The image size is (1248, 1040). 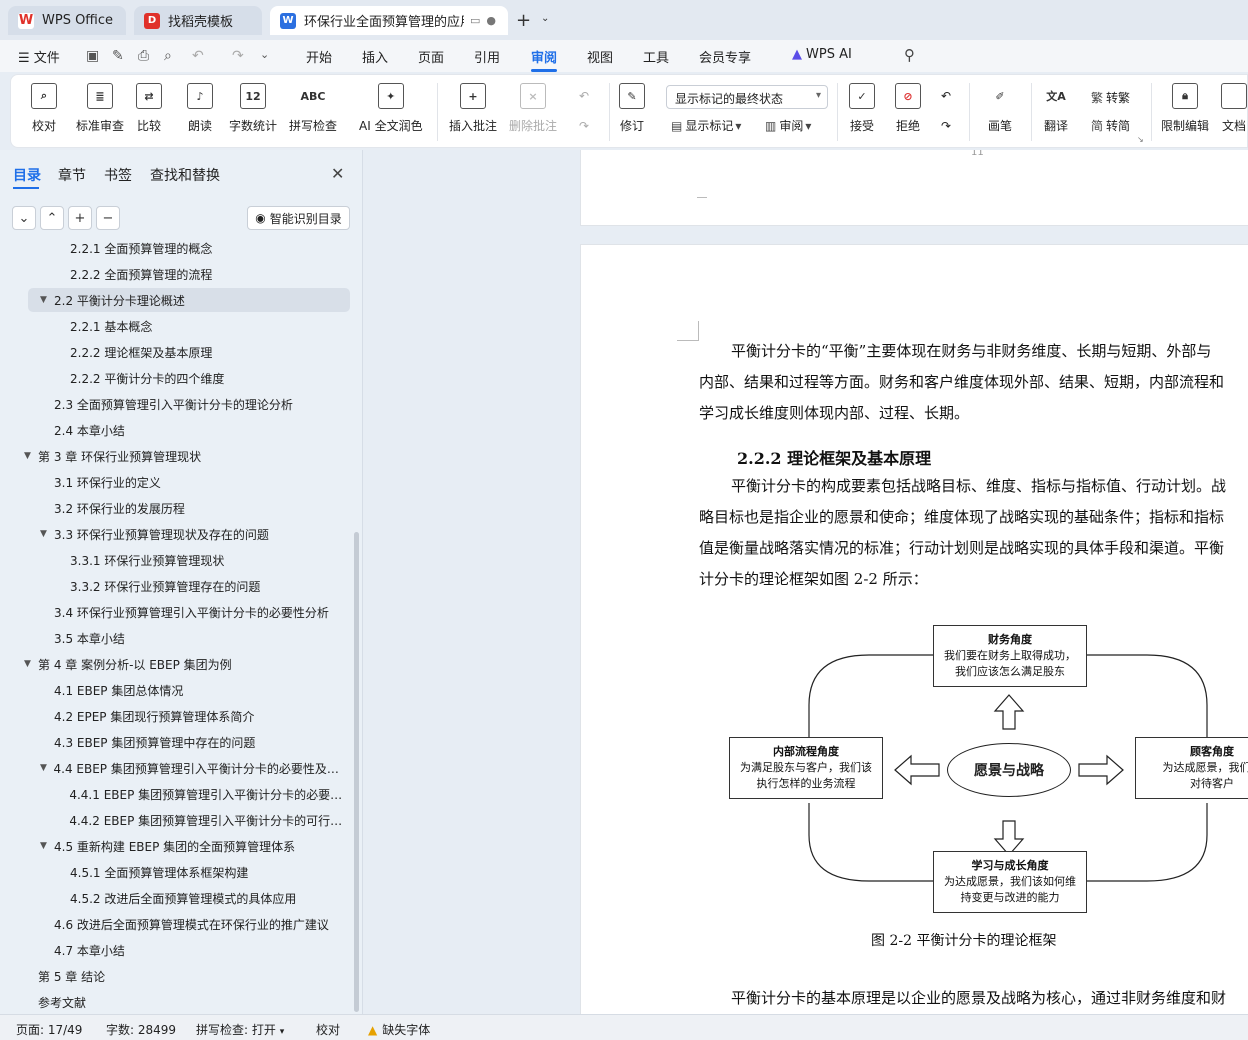 What do you see at coordinates (149, 108) in the screenshot?
I see `compare-button: ⇄ 比较` at bounding box center [149, 108].